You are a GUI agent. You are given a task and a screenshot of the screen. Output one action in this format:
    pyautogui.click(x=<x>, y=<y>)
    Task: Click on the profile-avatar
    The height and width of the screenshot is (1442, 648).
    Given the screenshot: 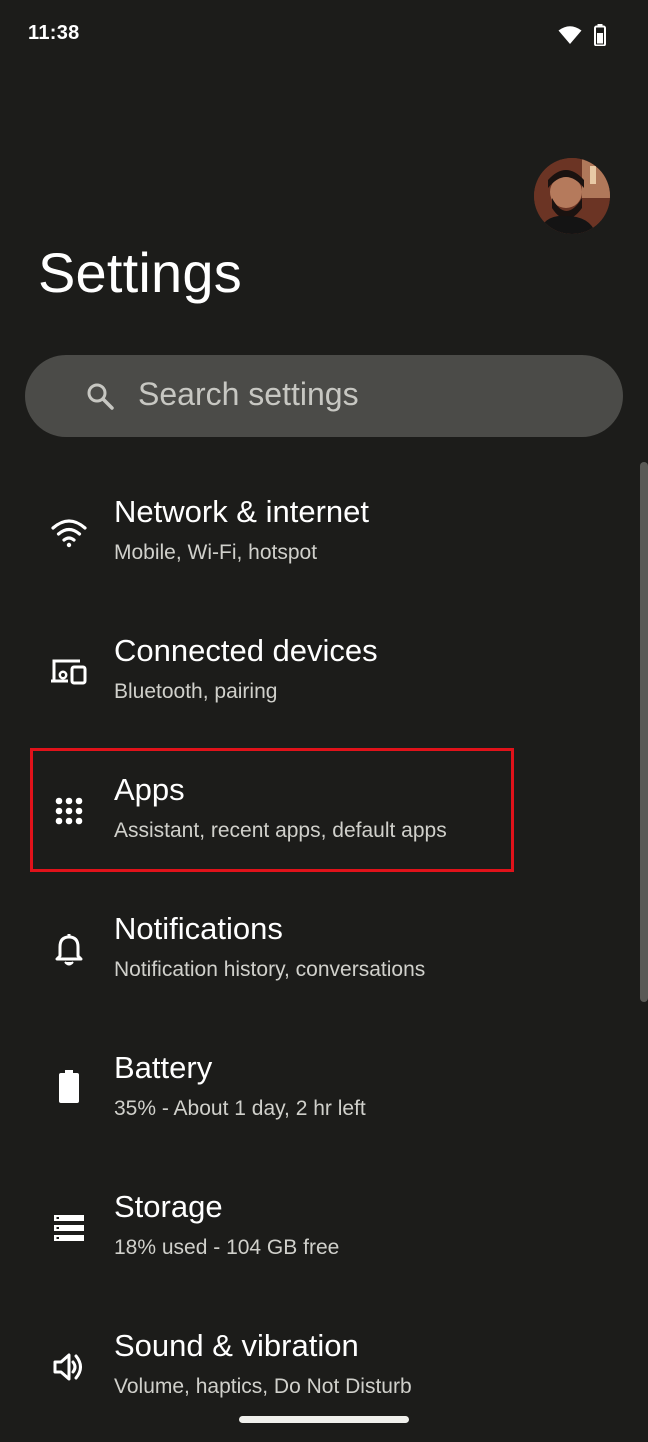 What is the action you would take?
    pyautogui.click(x=572, y=196)
    